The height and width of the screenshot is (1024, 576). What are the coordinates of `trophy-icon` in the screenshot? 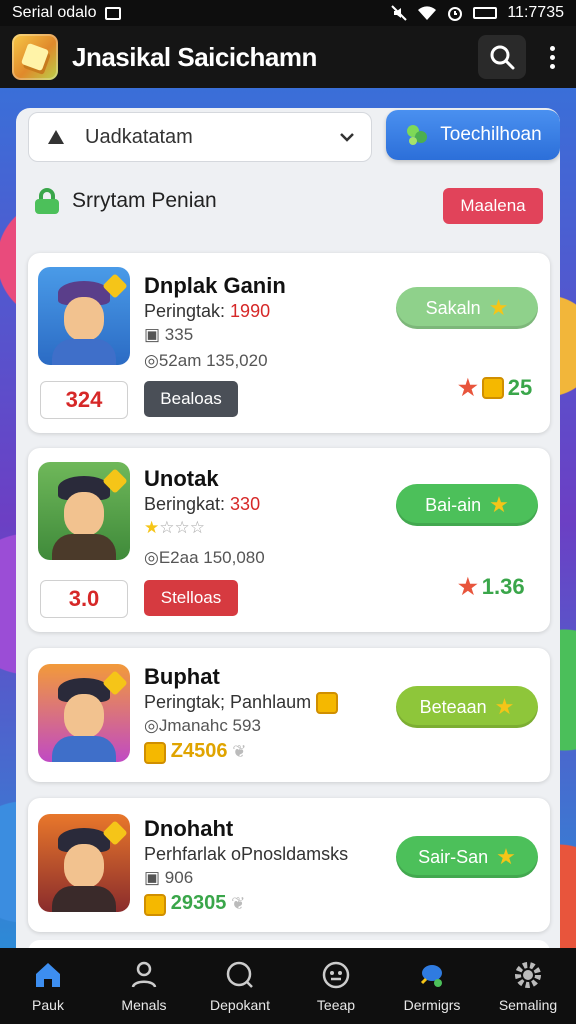 It's located at (56, 137).